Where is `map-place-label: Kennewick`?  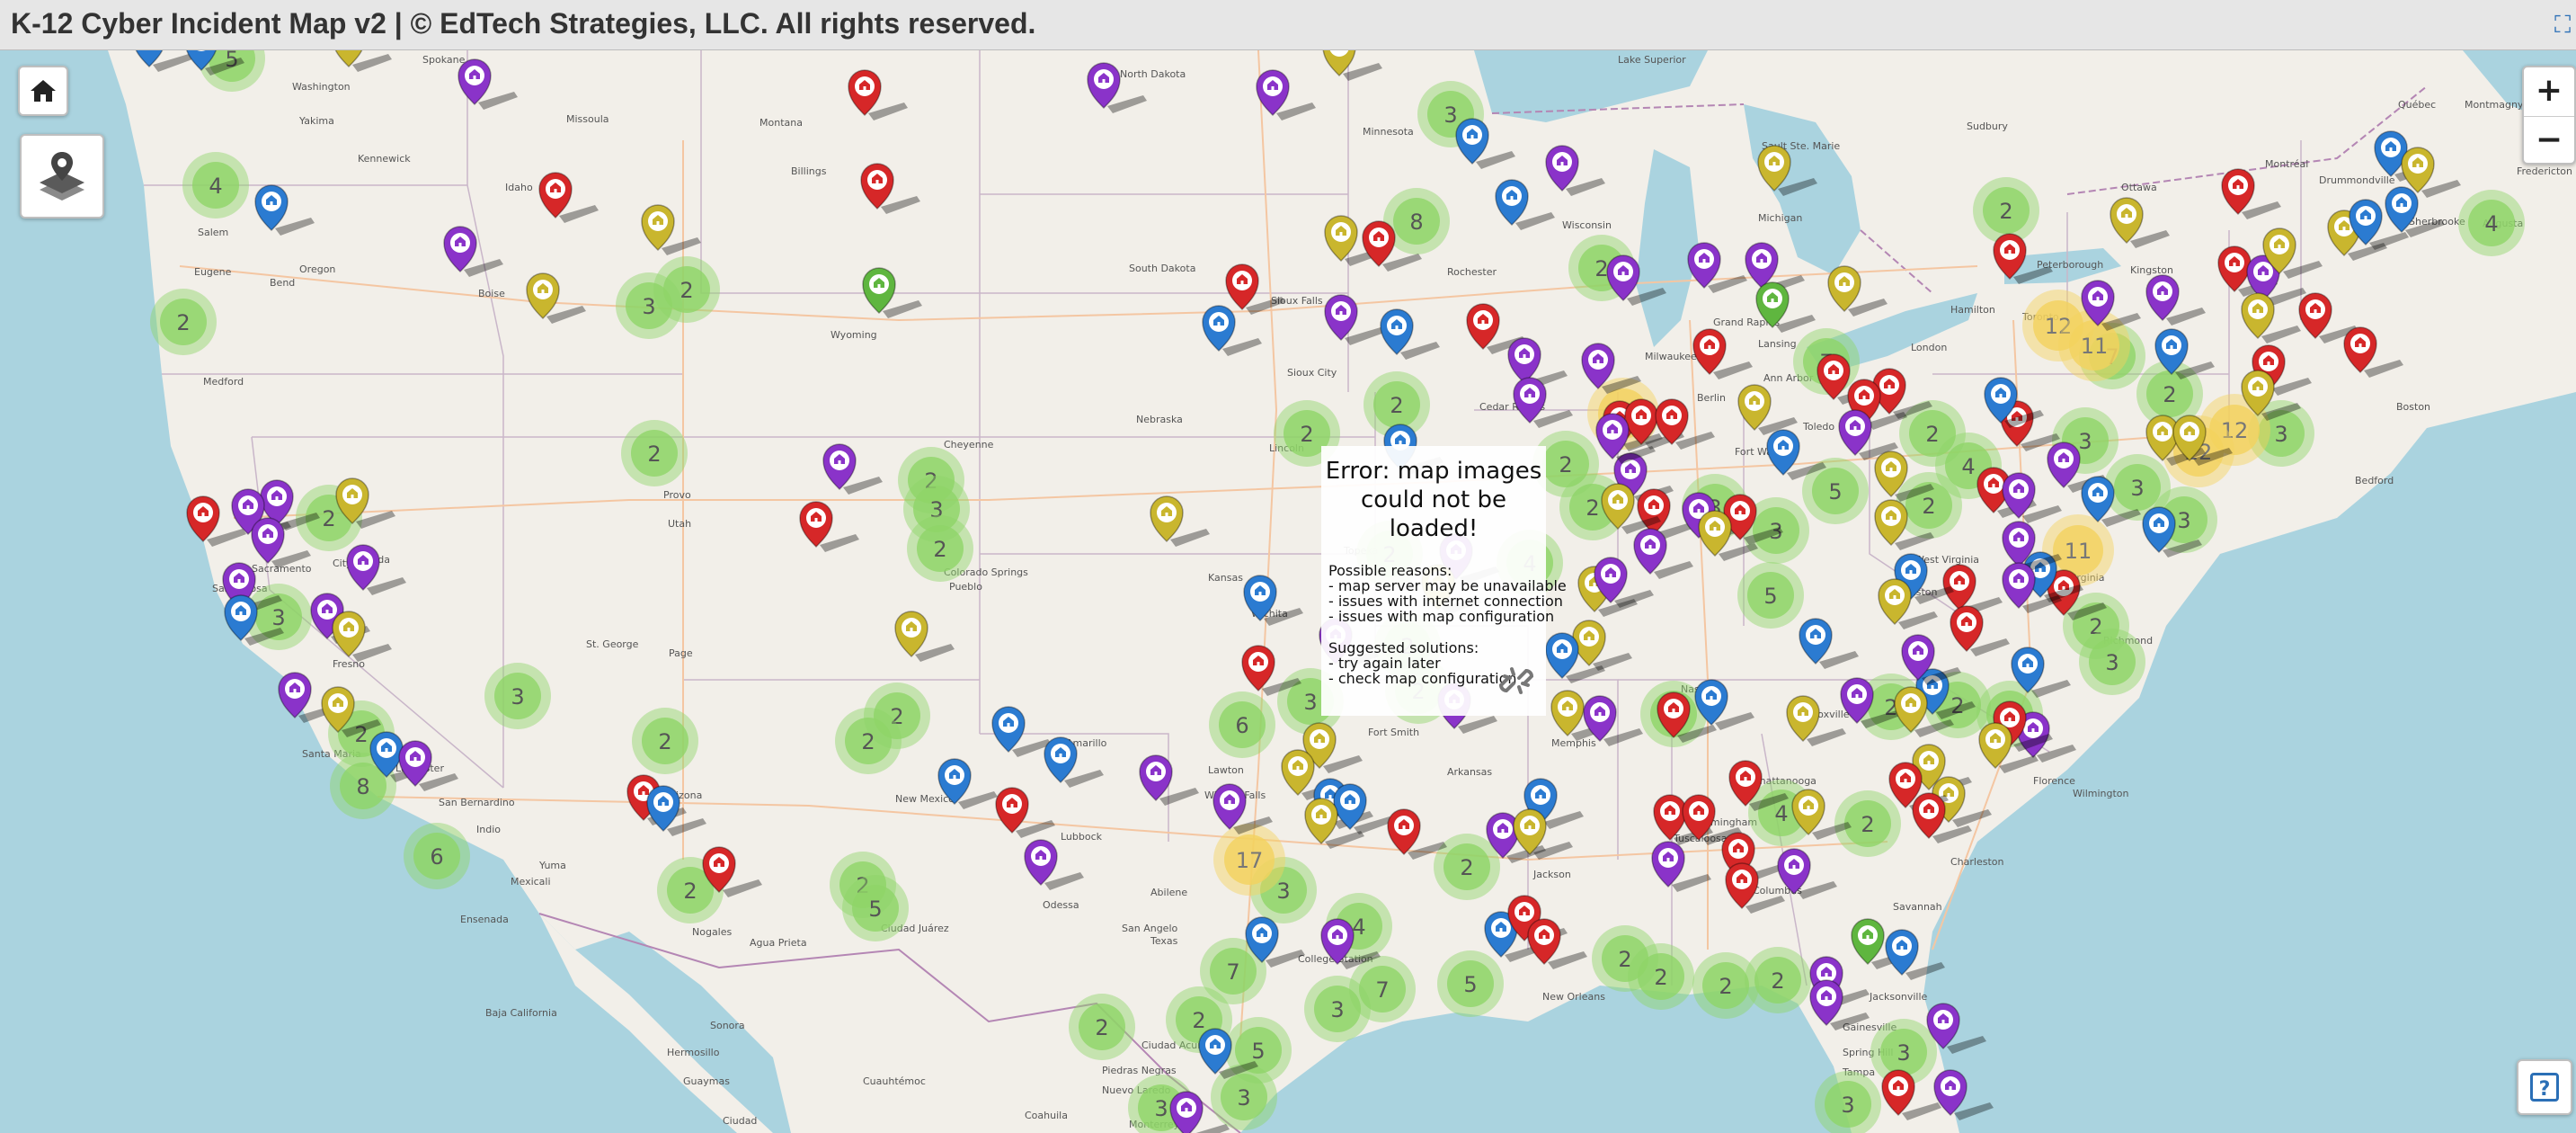
map-place-label: Kennewick is located at coordinates (384, 159).